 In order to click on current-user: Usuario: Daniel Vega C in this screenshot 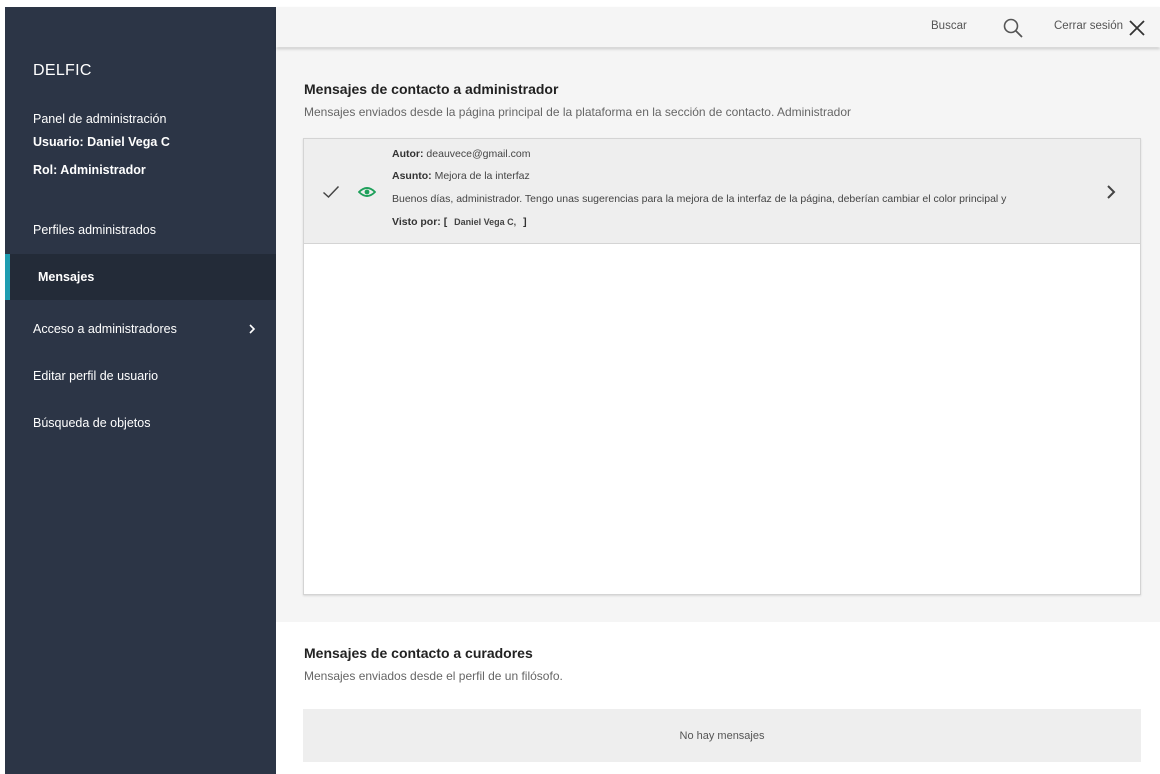, I will do `click(101, 142)`.